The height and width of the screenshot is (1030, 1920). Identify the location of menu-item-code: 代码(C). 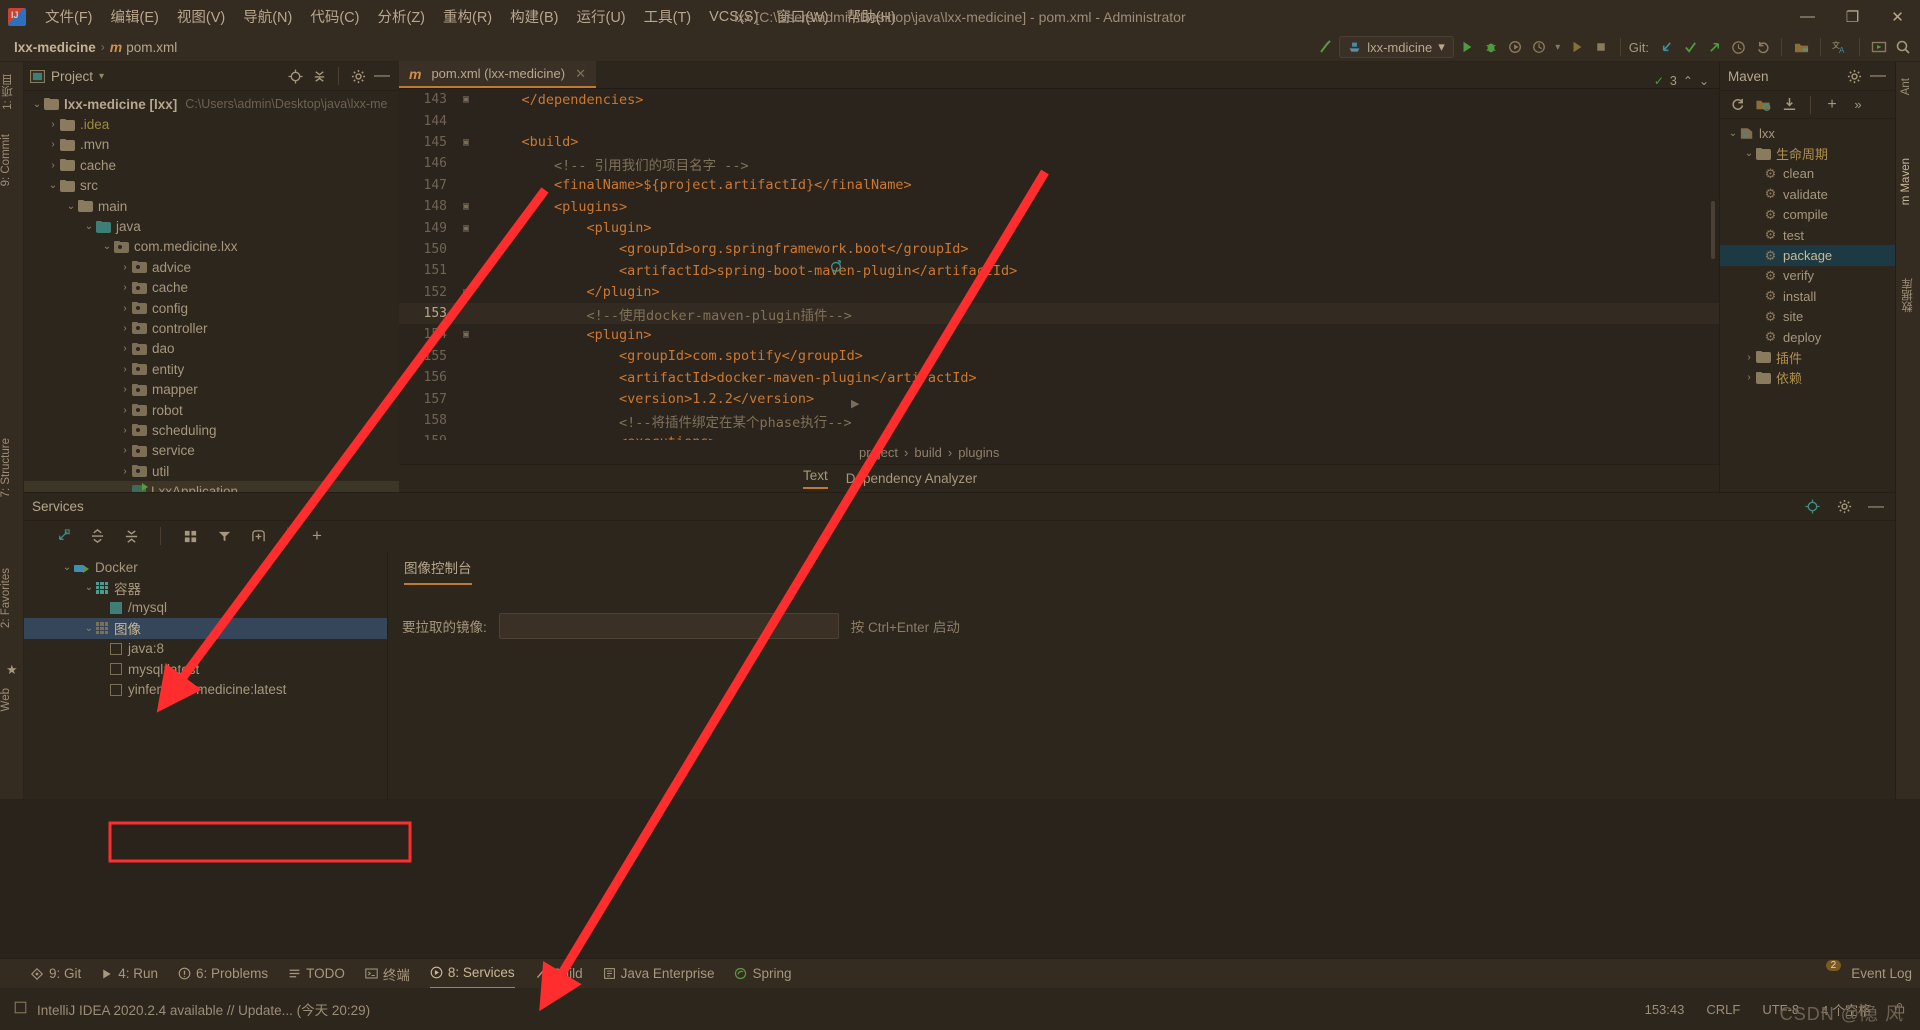
(334, 16).